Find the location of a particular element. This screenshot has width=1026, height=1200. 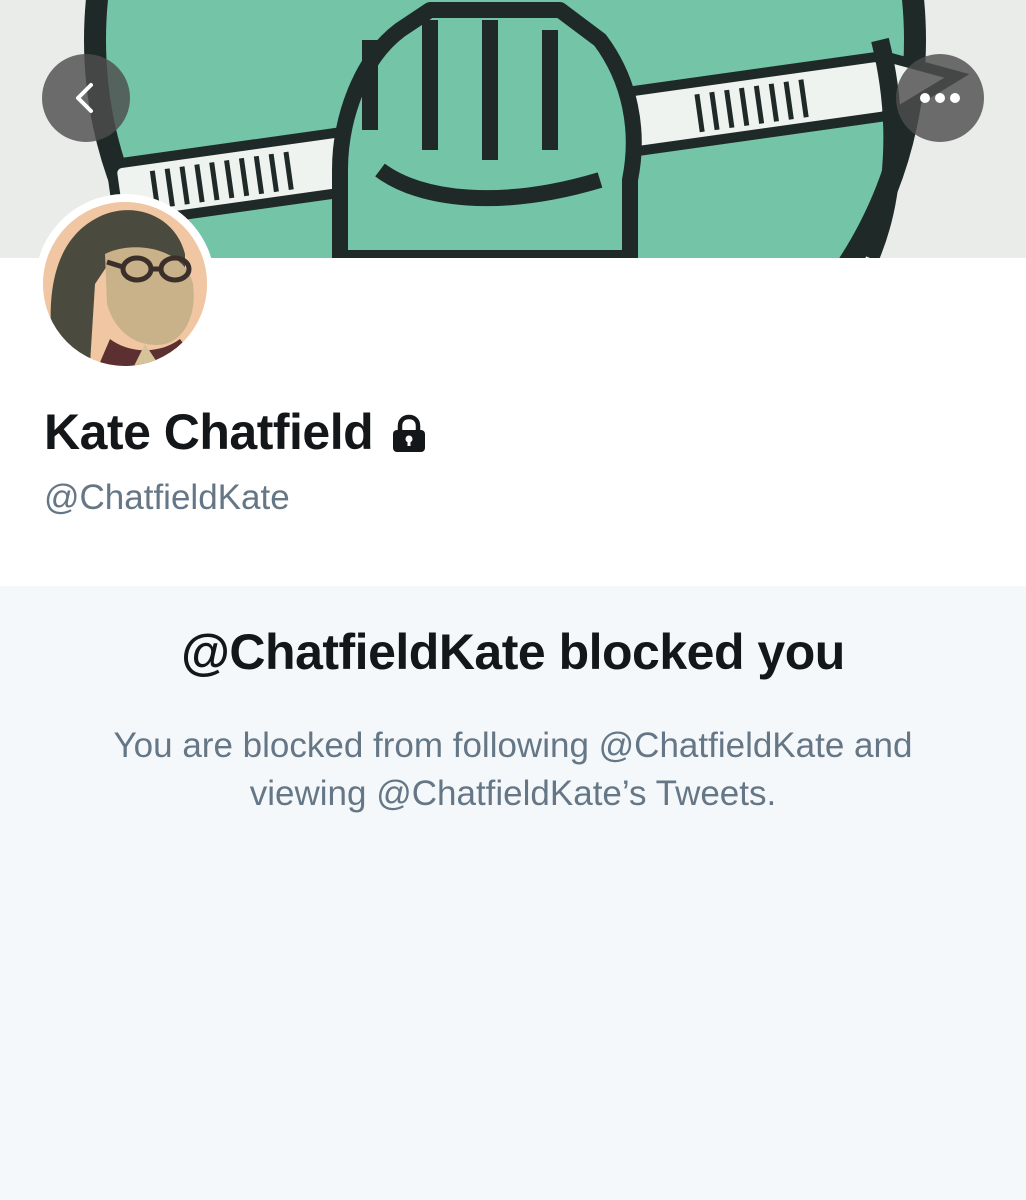

name-row: Kate Chatfield is located at coordinates (236, 432).